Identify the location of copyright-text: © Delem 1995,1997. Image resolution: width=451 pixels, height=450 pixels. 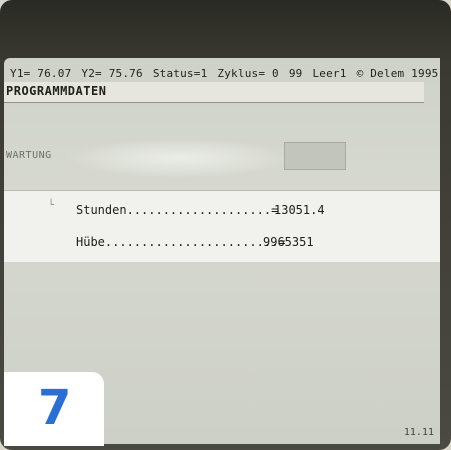
(398, 73).